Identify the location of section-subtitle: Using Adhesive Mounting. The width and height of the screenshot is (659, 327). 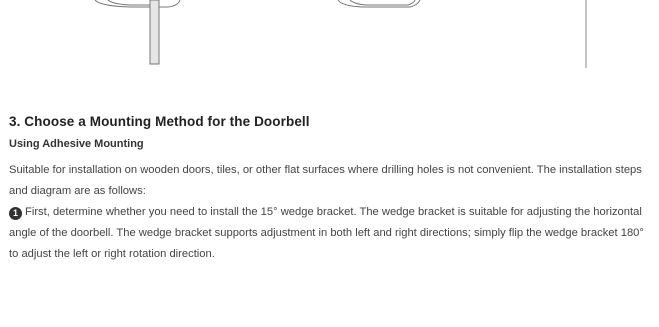
(76, 144).